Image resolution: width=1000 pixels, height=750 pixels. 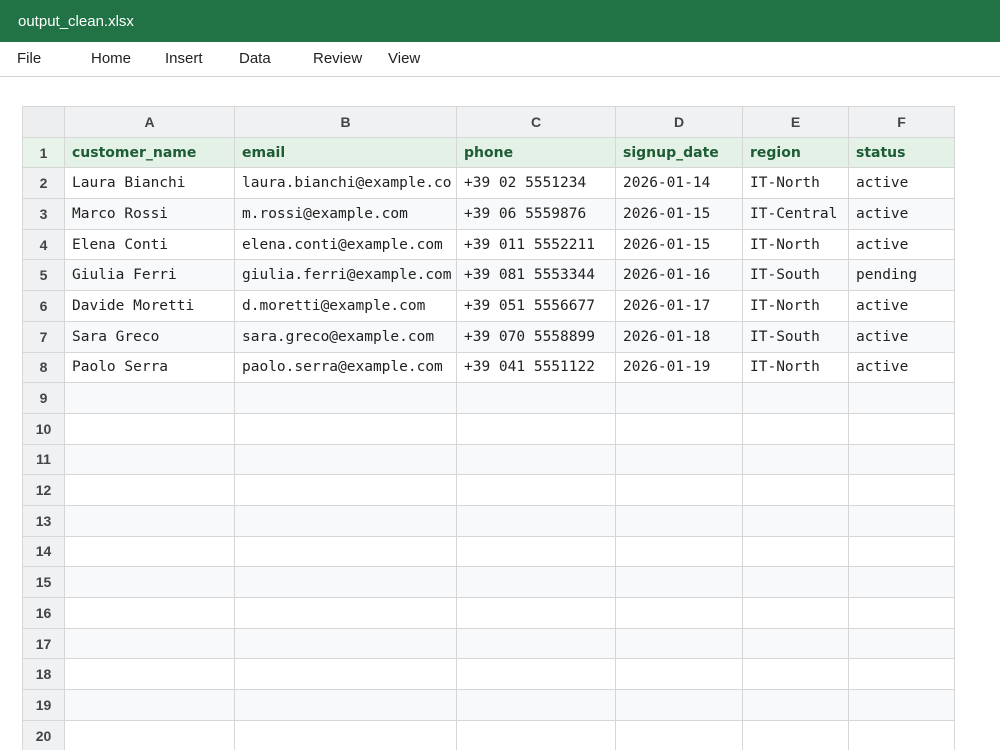 I want to click on row-header: 18, so click(x=43, y=674).